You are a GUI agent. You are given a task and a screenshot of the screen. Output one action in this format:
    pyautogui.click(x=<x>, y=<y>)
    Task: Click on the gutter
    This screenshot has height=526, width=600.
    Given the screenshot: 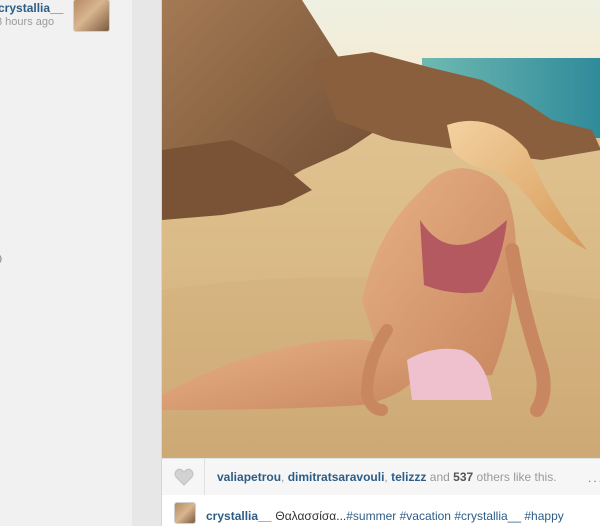 What is the action you would take?
    pyautogui.click(x=146, y=263)
    